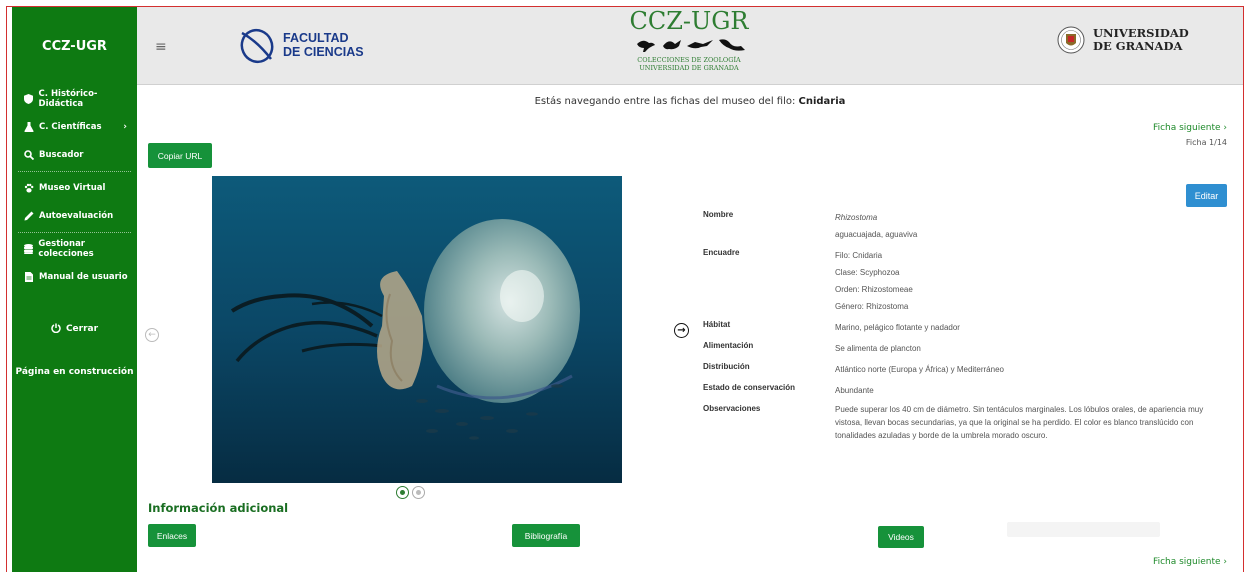 The height and width of the screenshot is (572, 1249). I want to click on next-record-link-bottom: Ficha siguiente ›, so click(1190, 562).